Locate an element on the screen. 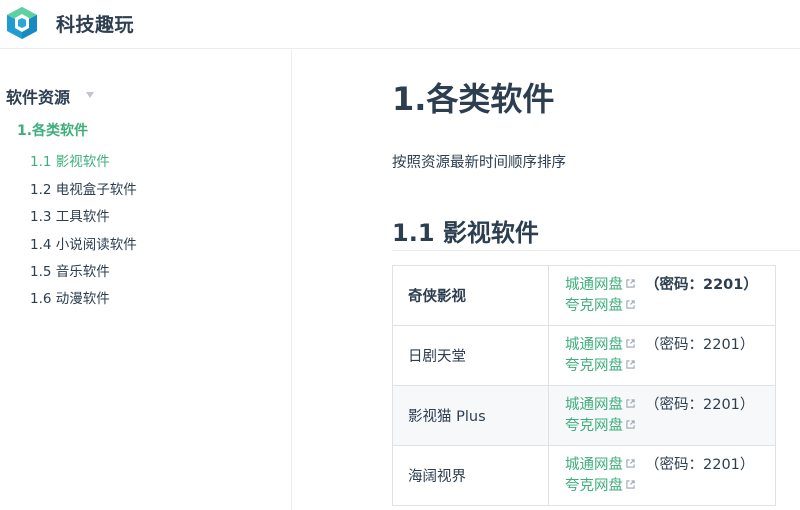  heading-divider is located at coordinates (596, 250).